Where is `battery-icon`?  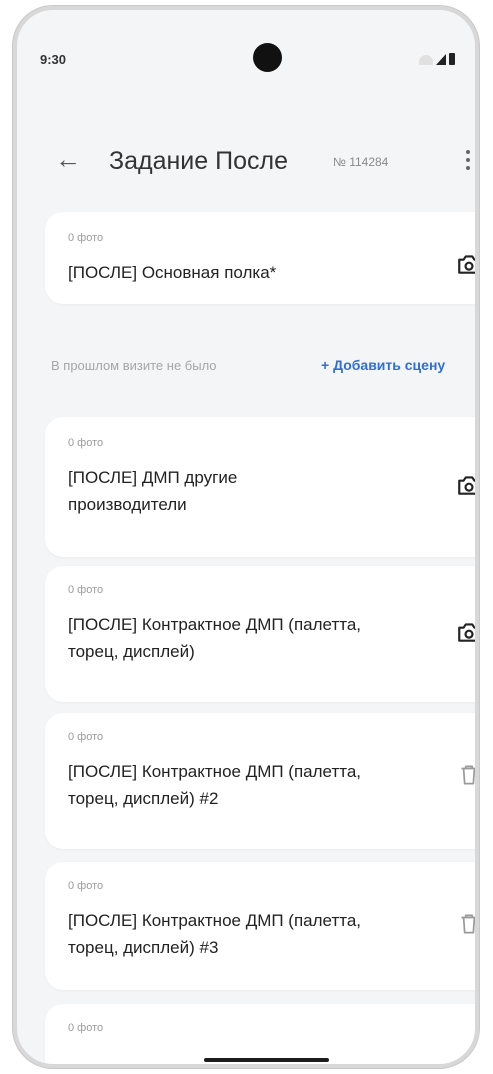
battery-icon is located at coordinates (452, 59).